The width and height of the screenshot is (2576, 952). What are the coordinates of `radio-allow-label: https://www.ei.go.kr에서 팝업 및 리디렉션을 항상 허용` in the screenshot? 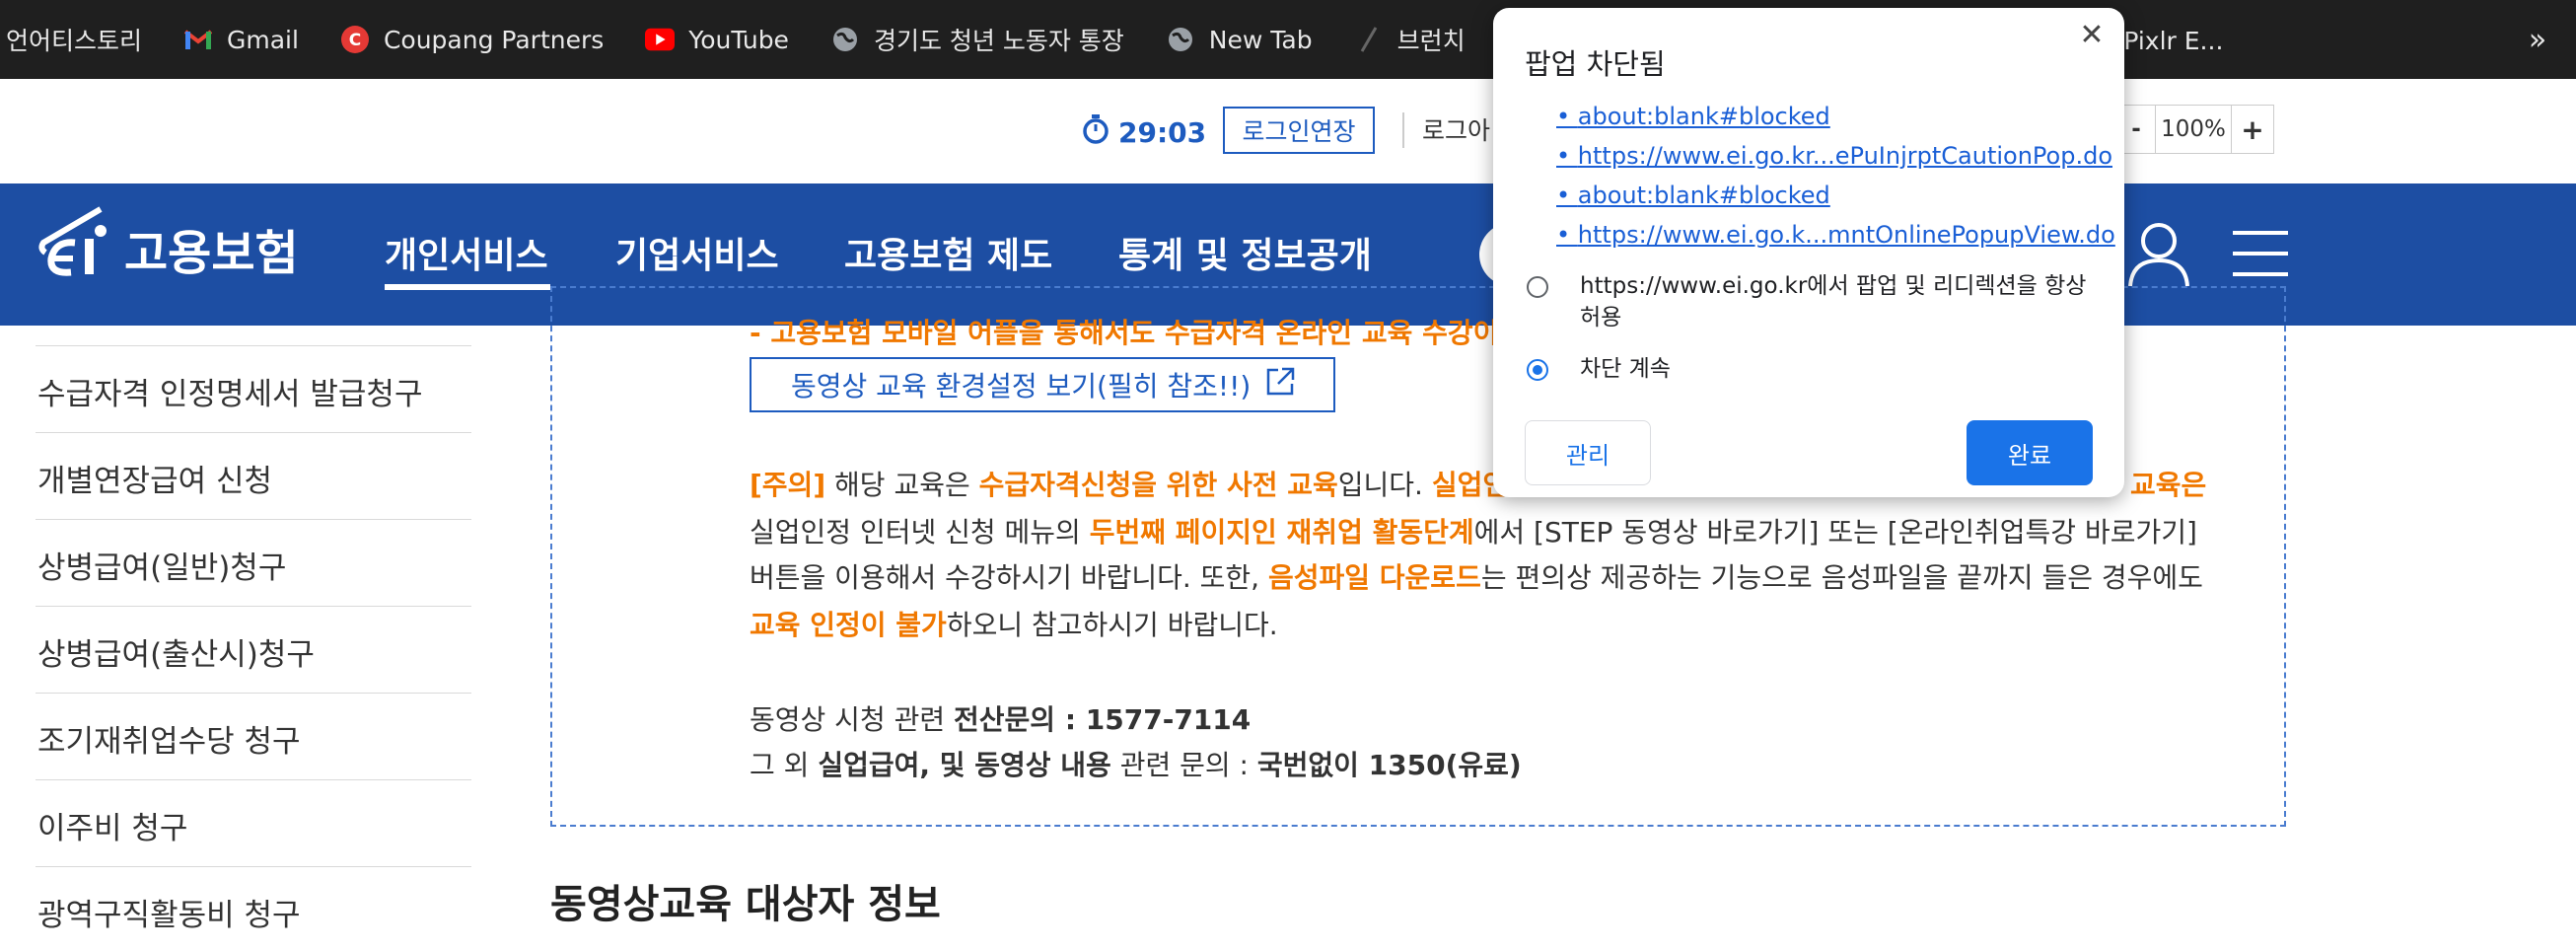 It's located at (1833, 301).